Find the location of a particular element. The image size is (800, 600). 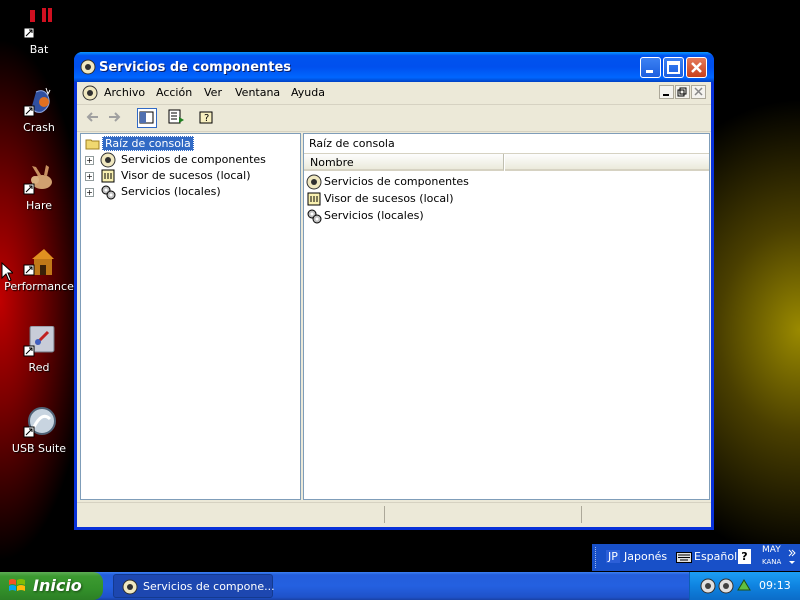

start-button: Inicio is located at coordinates (51, 586).